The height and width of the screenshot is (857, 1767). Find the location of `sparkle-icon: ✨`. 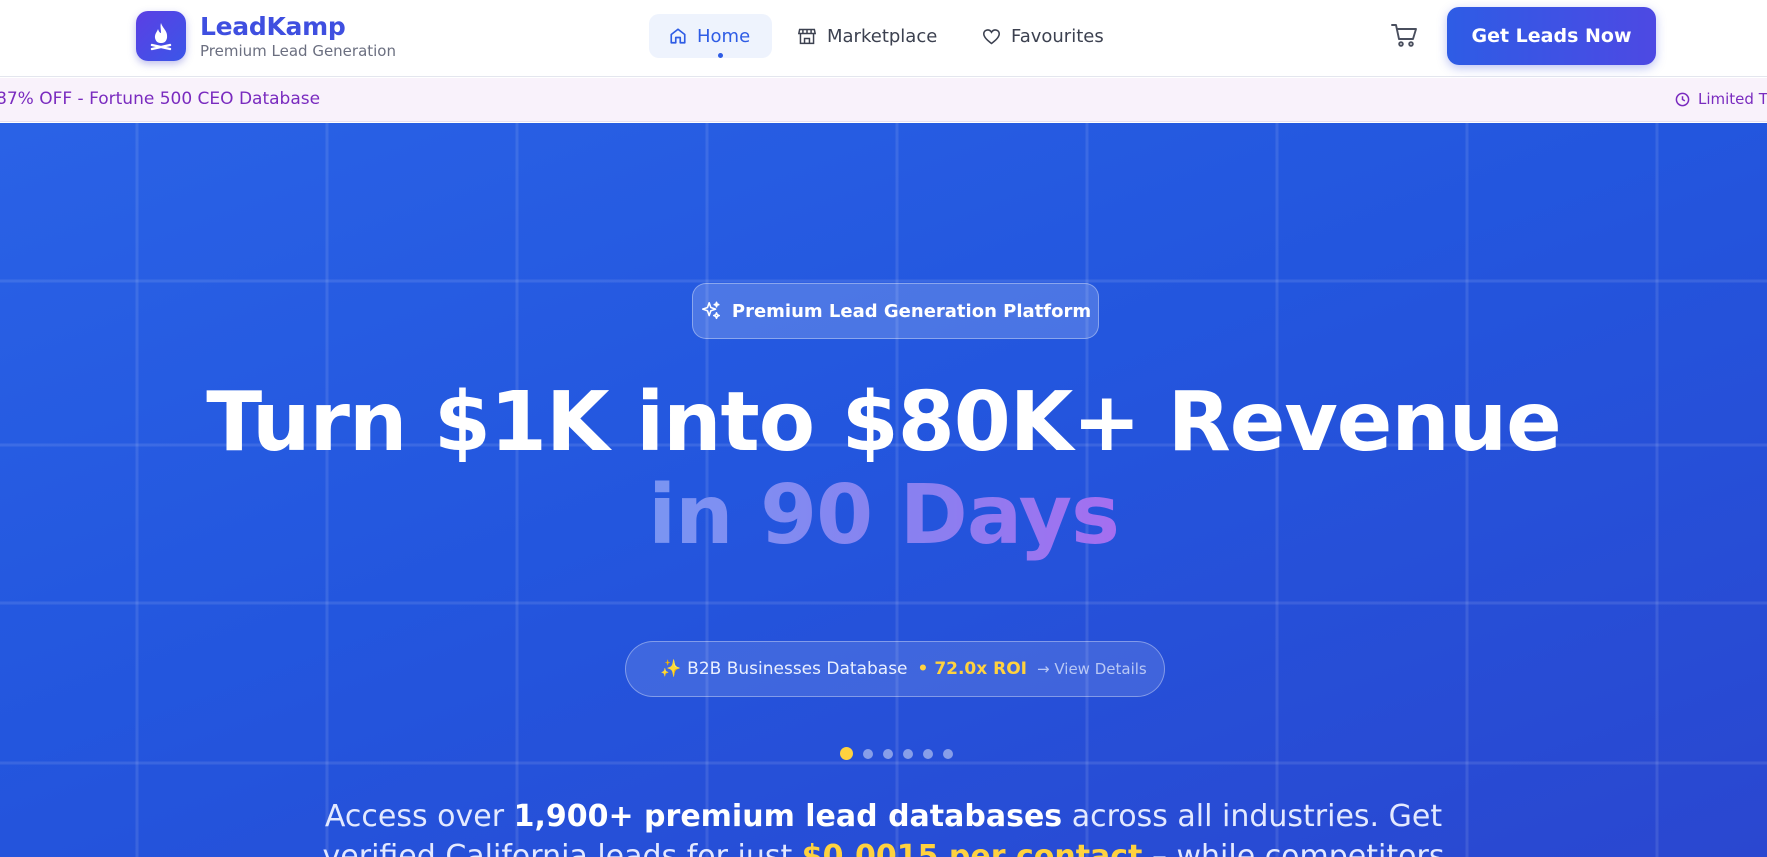

sparkle-icon: ✨ is located at coordinates (671, 669).